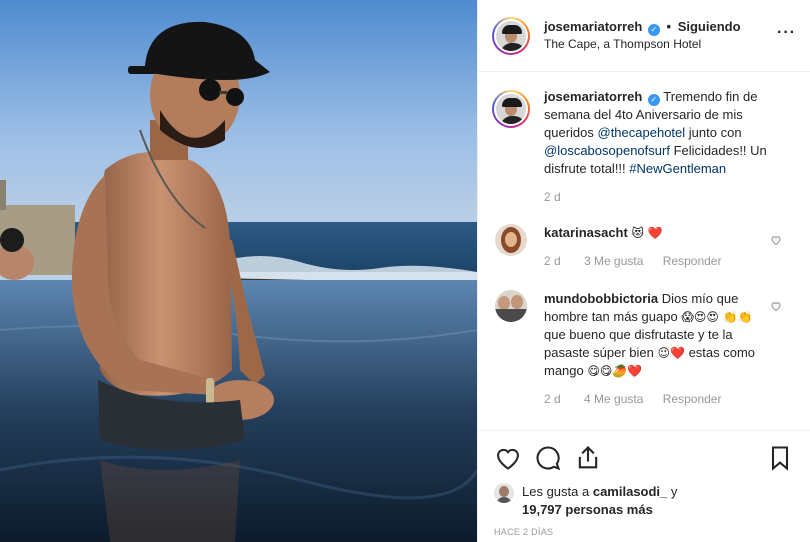  What do you see at coordinates (601, 298) in the screenshot?
I see `comment-username: mundobobbictoria` at bounding box center [601, 298].